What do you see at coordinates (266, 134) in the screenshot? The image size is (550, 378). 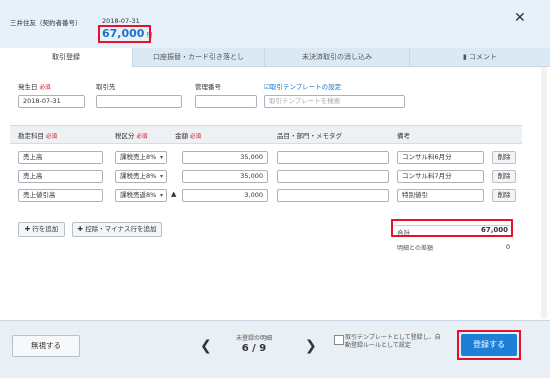 I see `table-header` at bounding box center [266, 134].